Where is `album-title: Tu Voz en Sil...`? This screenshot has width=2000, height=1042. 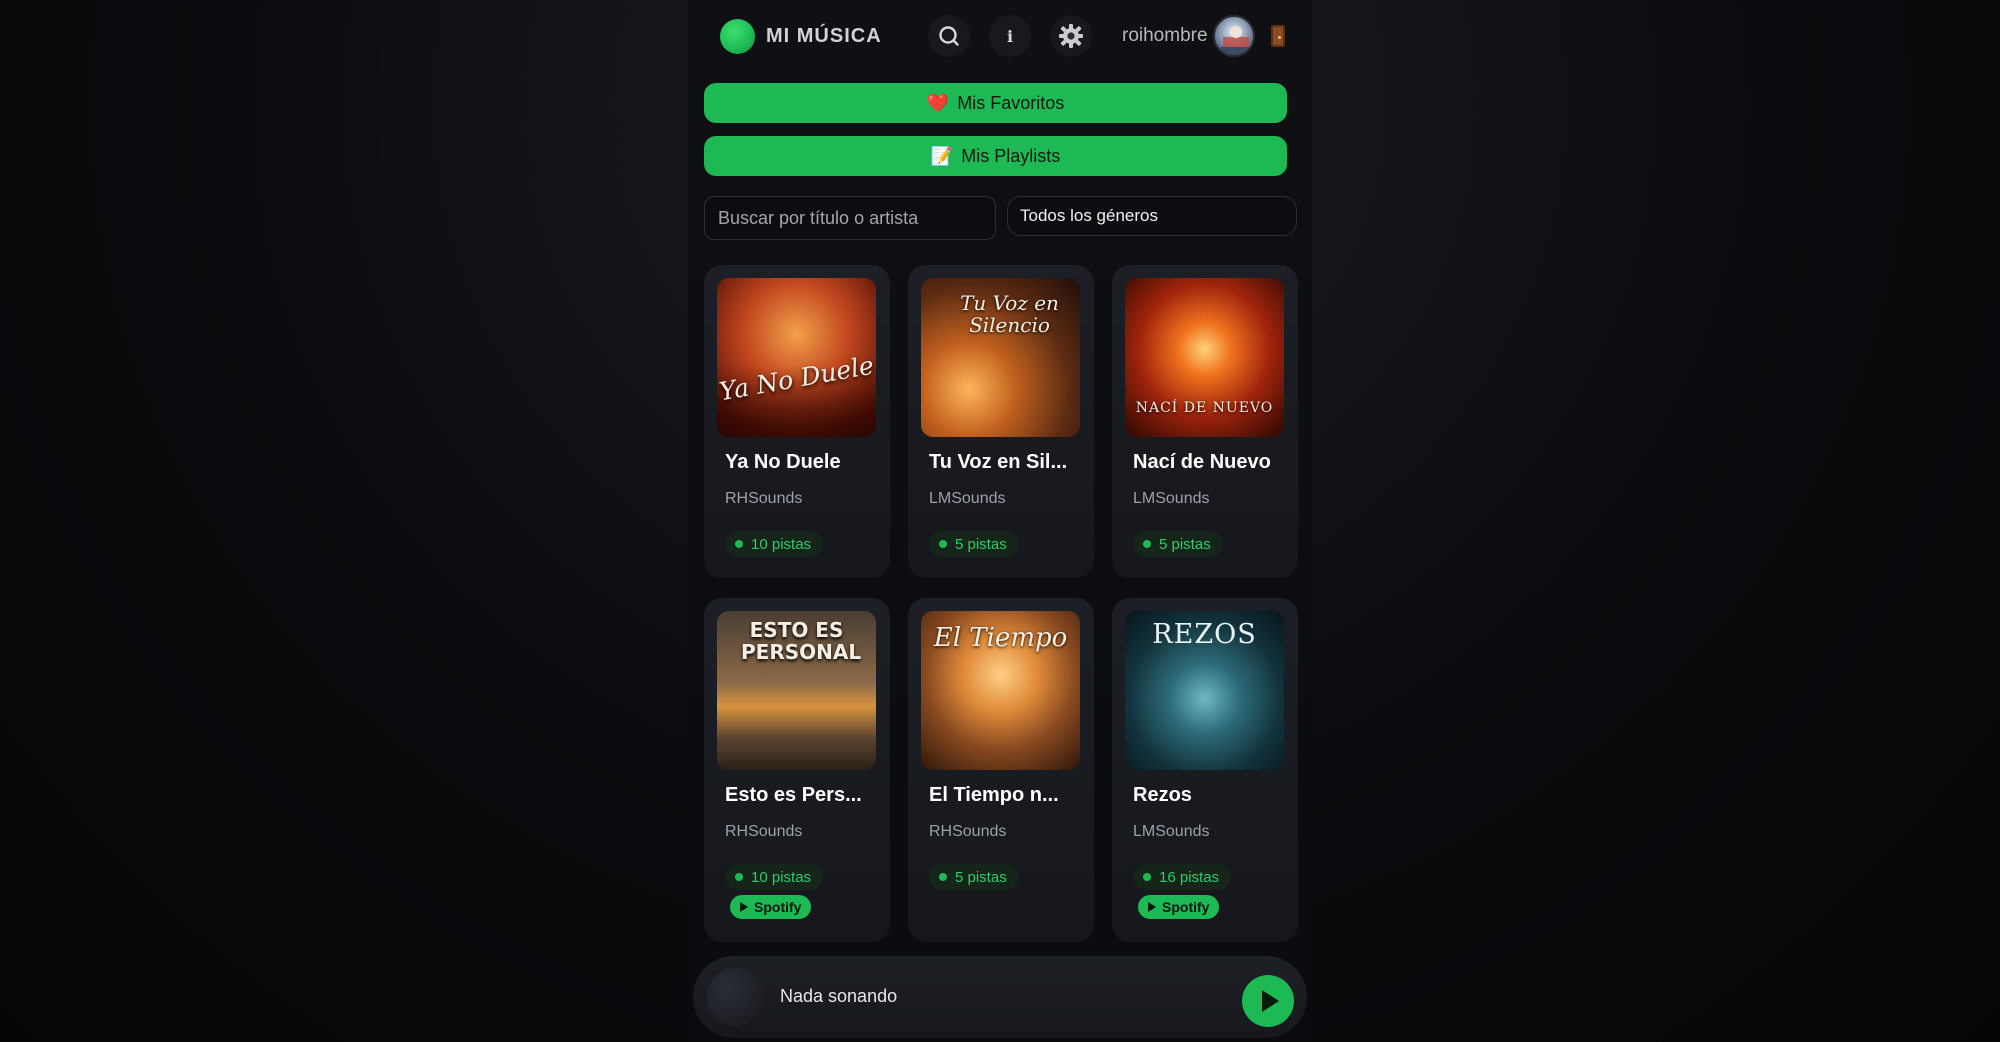
album-title: Tu Voz en Sil... is located at coordinates (998, 462).